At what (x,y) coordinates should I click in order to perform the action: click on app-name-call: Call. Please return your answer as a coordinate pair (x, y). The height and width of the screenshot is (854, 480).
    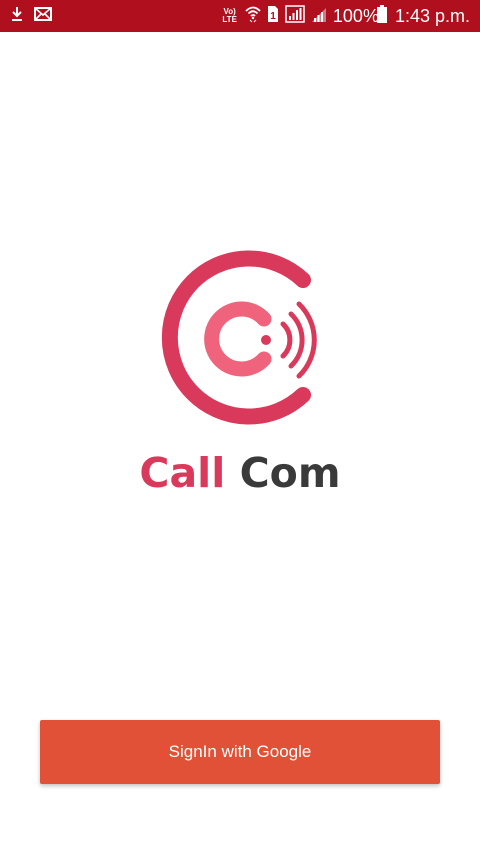
    Looking at the image, I should click on (182, 473).